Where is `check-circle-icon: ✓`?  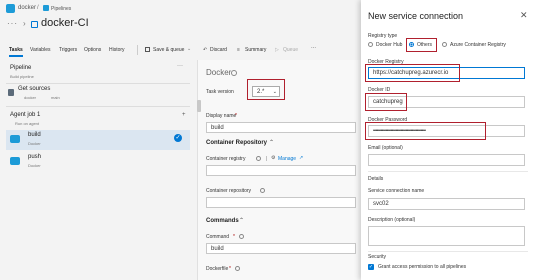 check-circle-icon: ✓ is located at coordinates (178, 138).